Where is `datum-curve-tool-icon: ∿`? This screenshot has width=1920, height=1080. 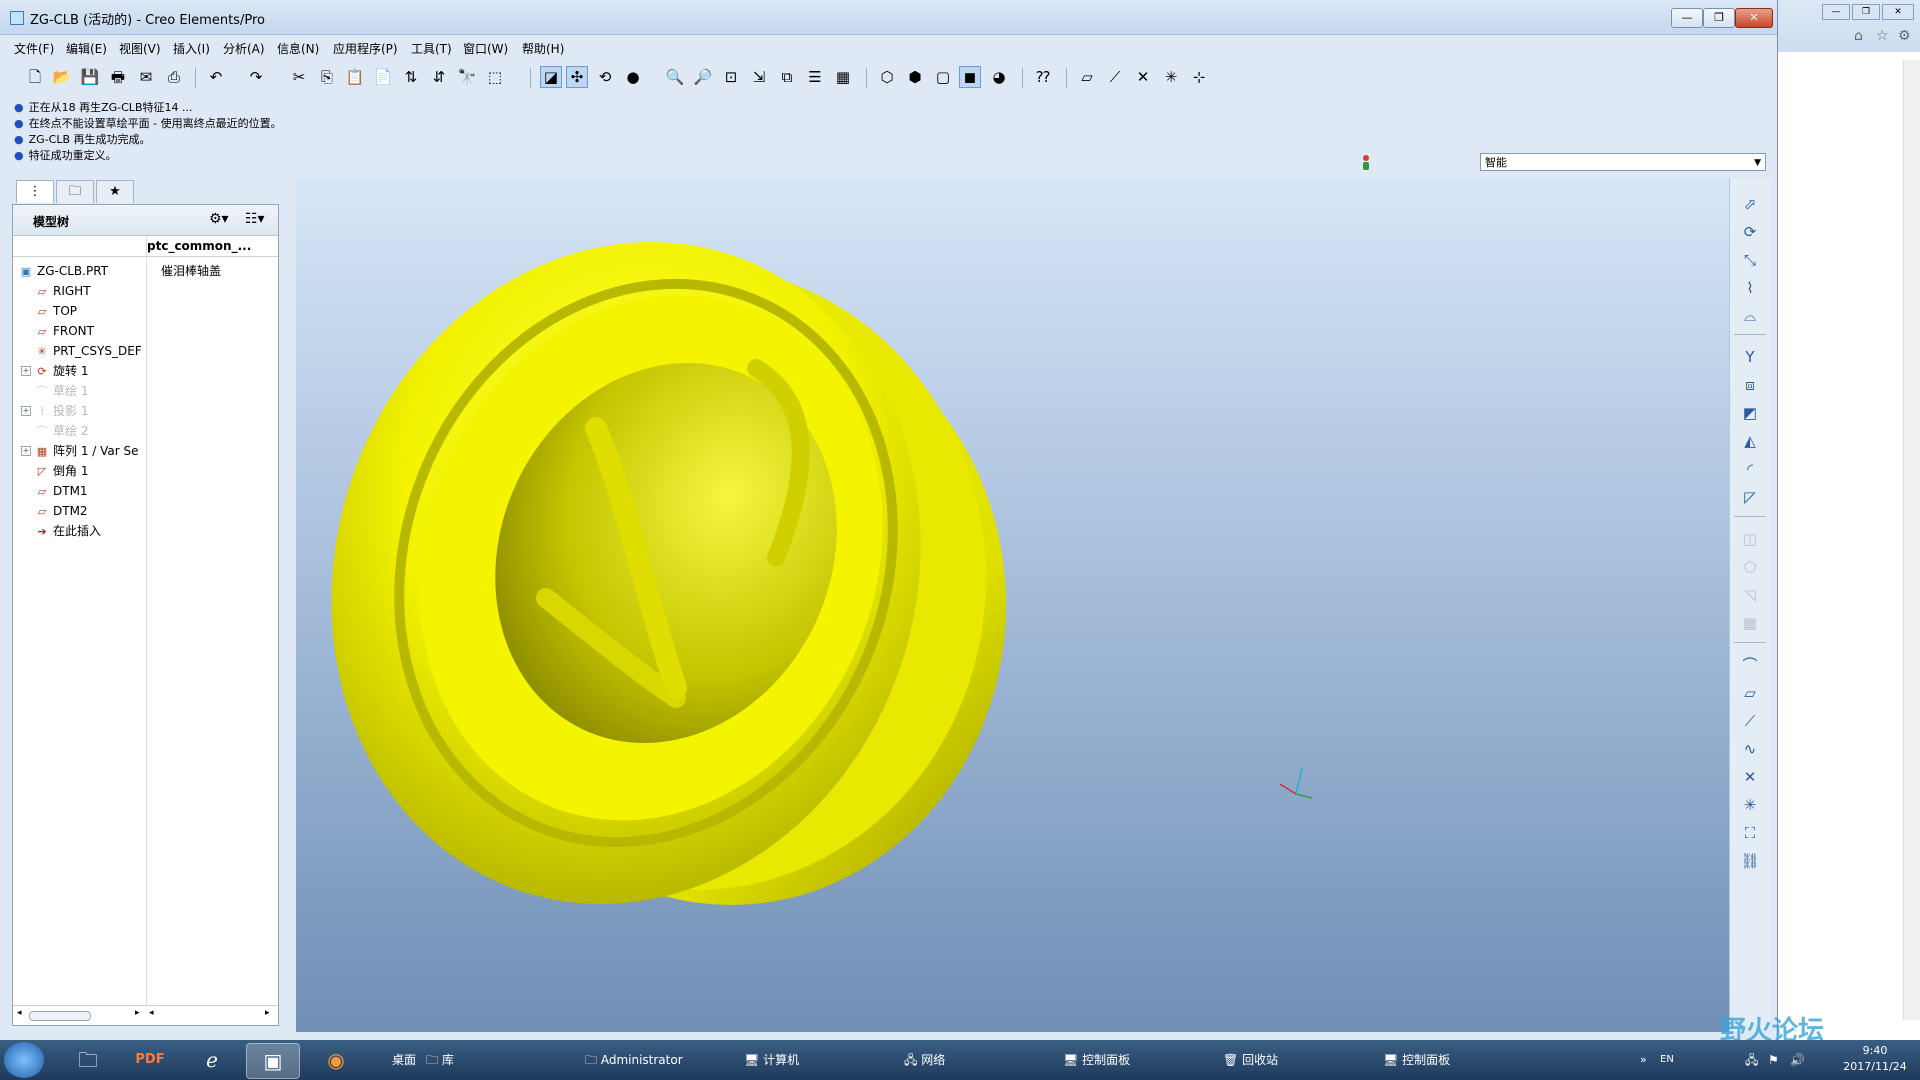
datum-curve-tool-icon: ∿ is located at coordinates (1750, 749).